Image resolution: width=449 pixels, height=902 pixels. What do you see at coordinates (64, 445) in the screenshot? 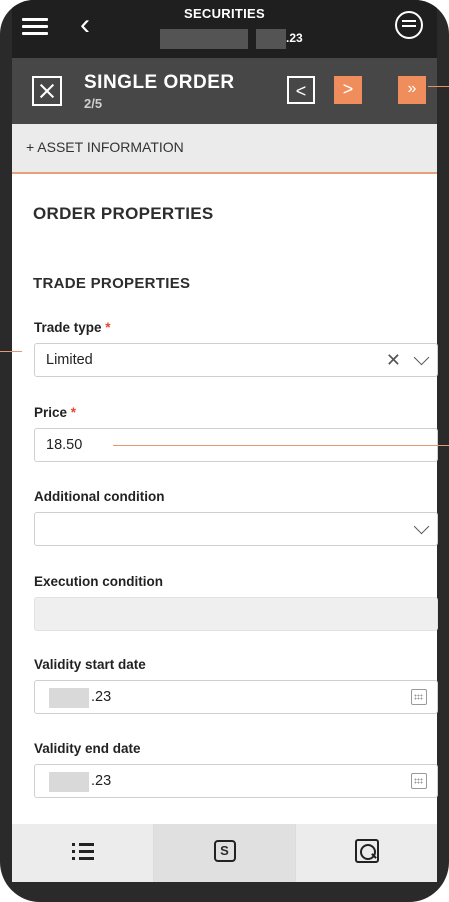
I see `price-value: 18.50` at bounding box center [64, 445].